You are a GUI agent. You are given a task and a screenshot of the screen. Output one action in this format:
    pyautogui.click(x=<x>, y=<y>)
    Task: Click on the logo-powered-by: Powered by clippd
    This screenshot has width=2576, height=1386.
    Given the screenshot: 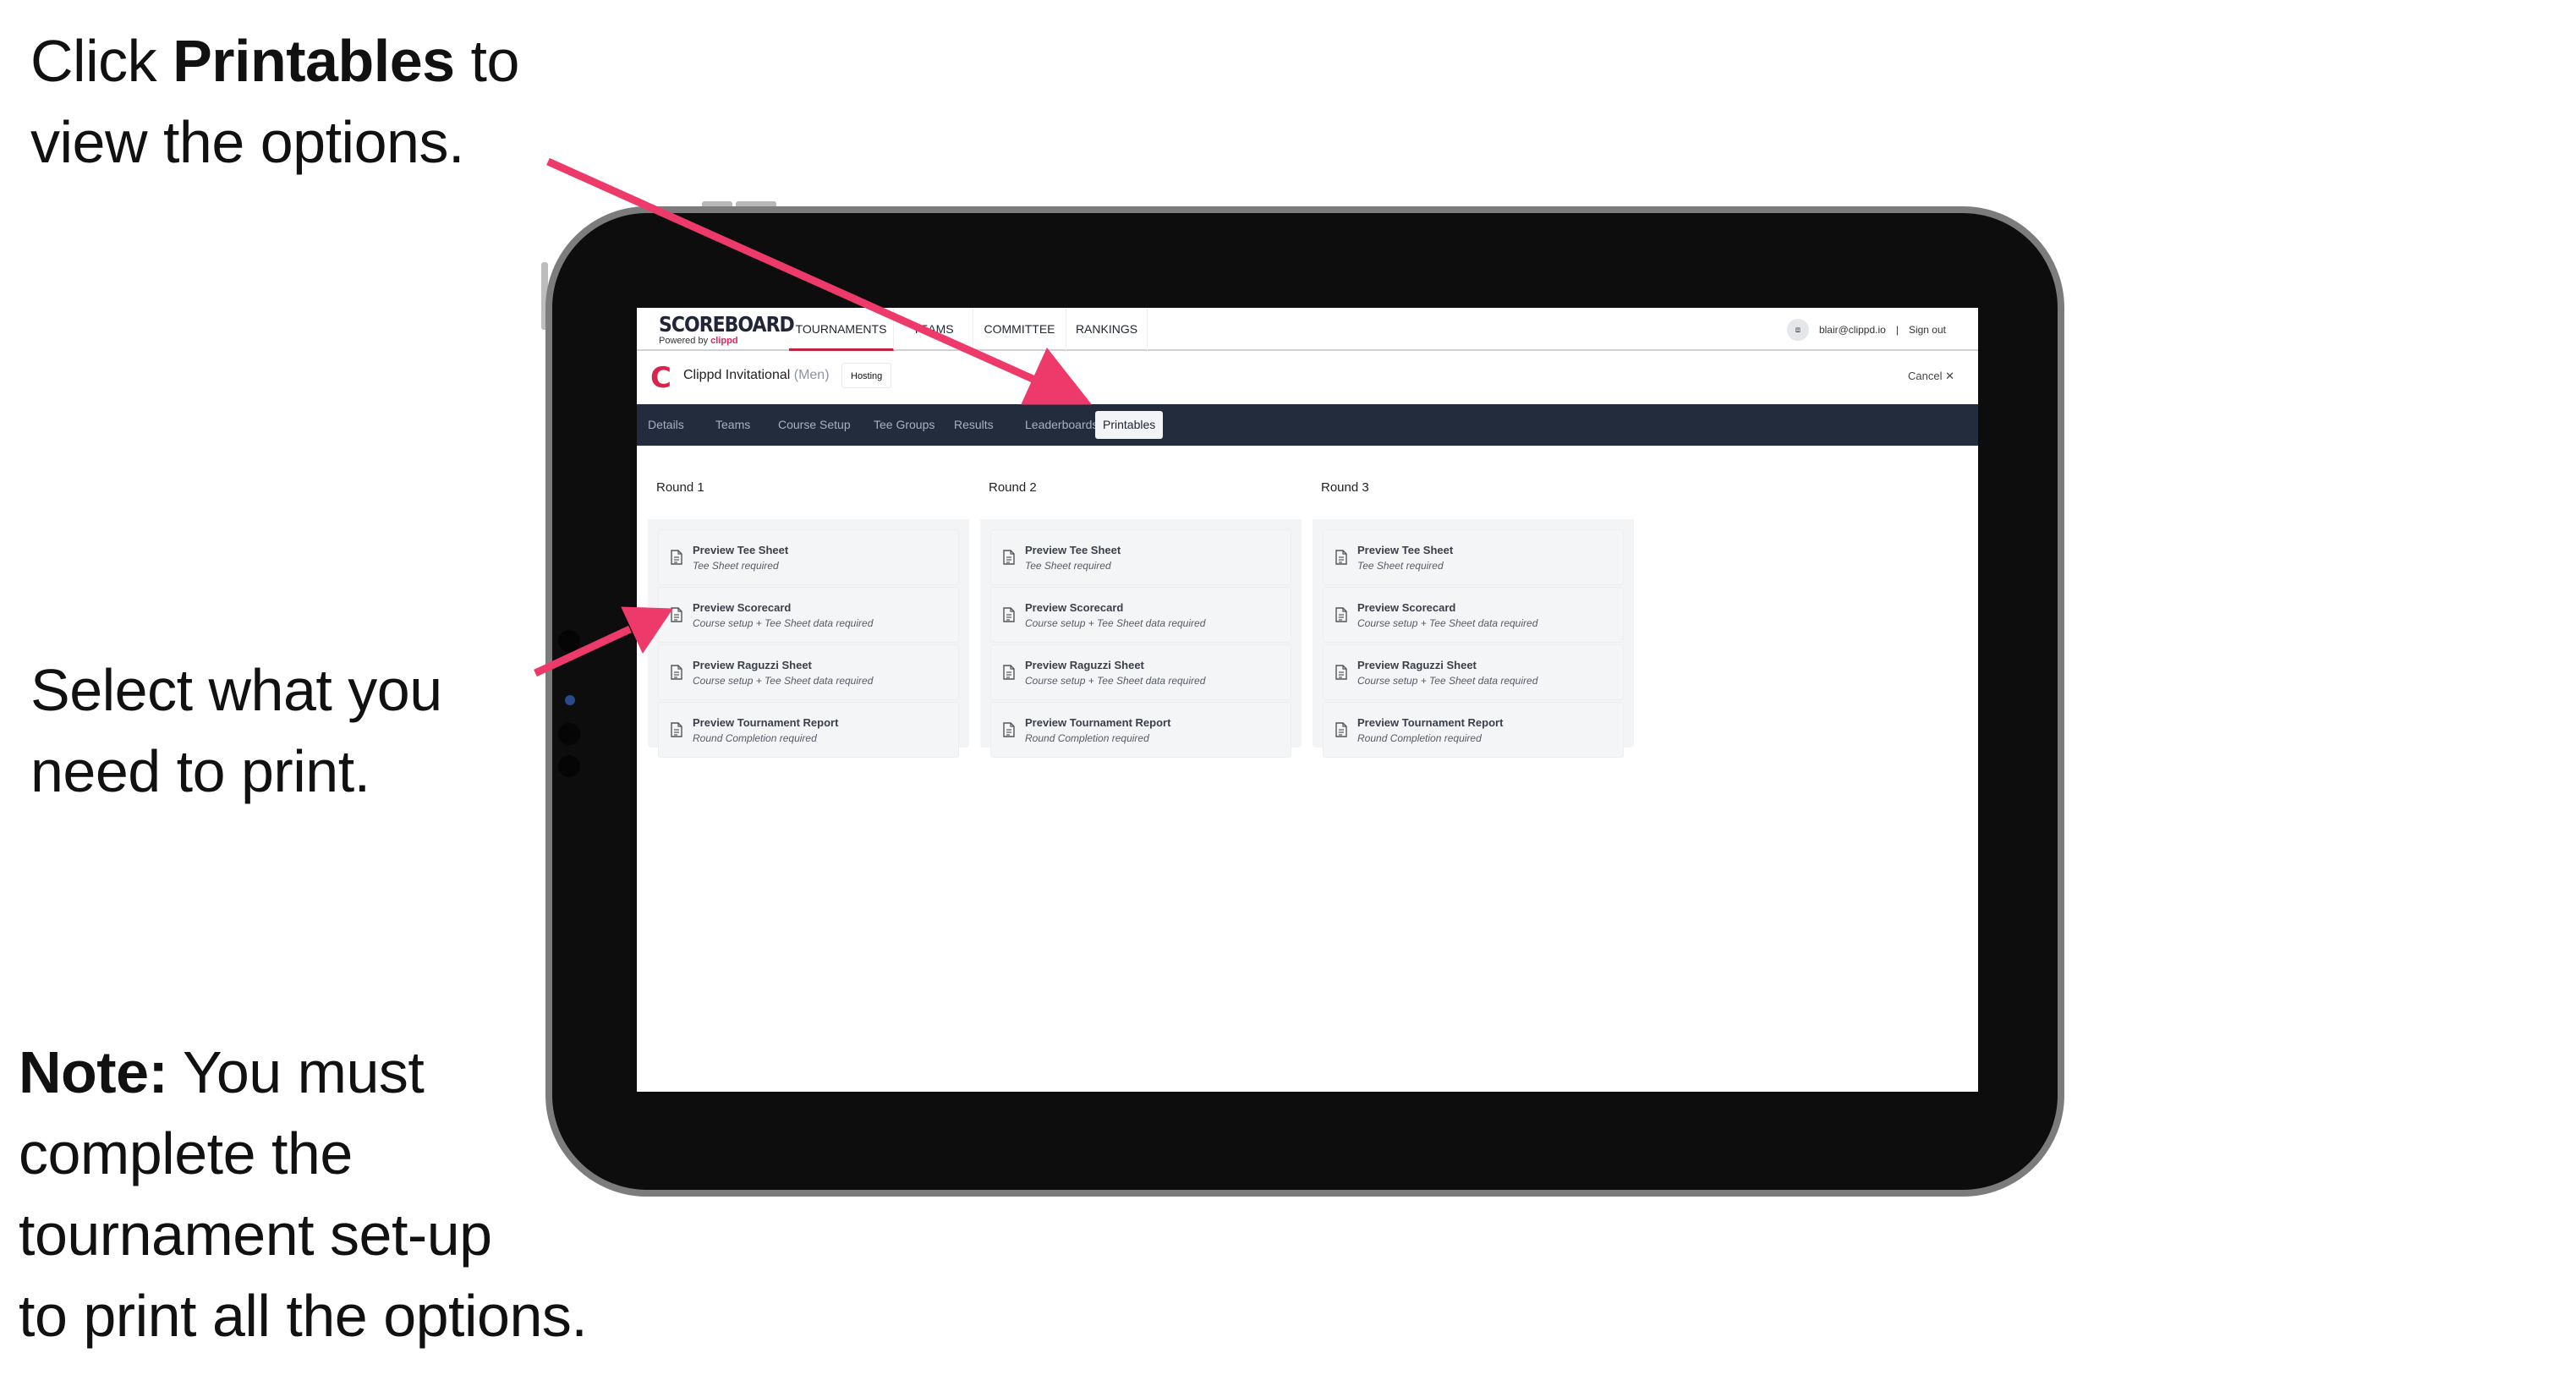 What is the action you would take?
    pyautogui.click(x=726, y=341)
    